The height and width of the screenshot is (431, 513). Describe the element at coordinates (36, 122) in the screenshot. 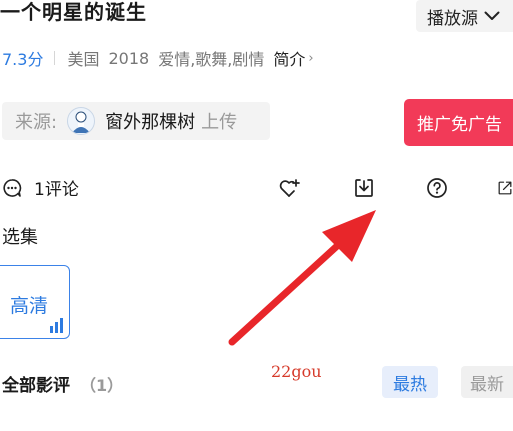

I see `source-label: 来源:` at that location.